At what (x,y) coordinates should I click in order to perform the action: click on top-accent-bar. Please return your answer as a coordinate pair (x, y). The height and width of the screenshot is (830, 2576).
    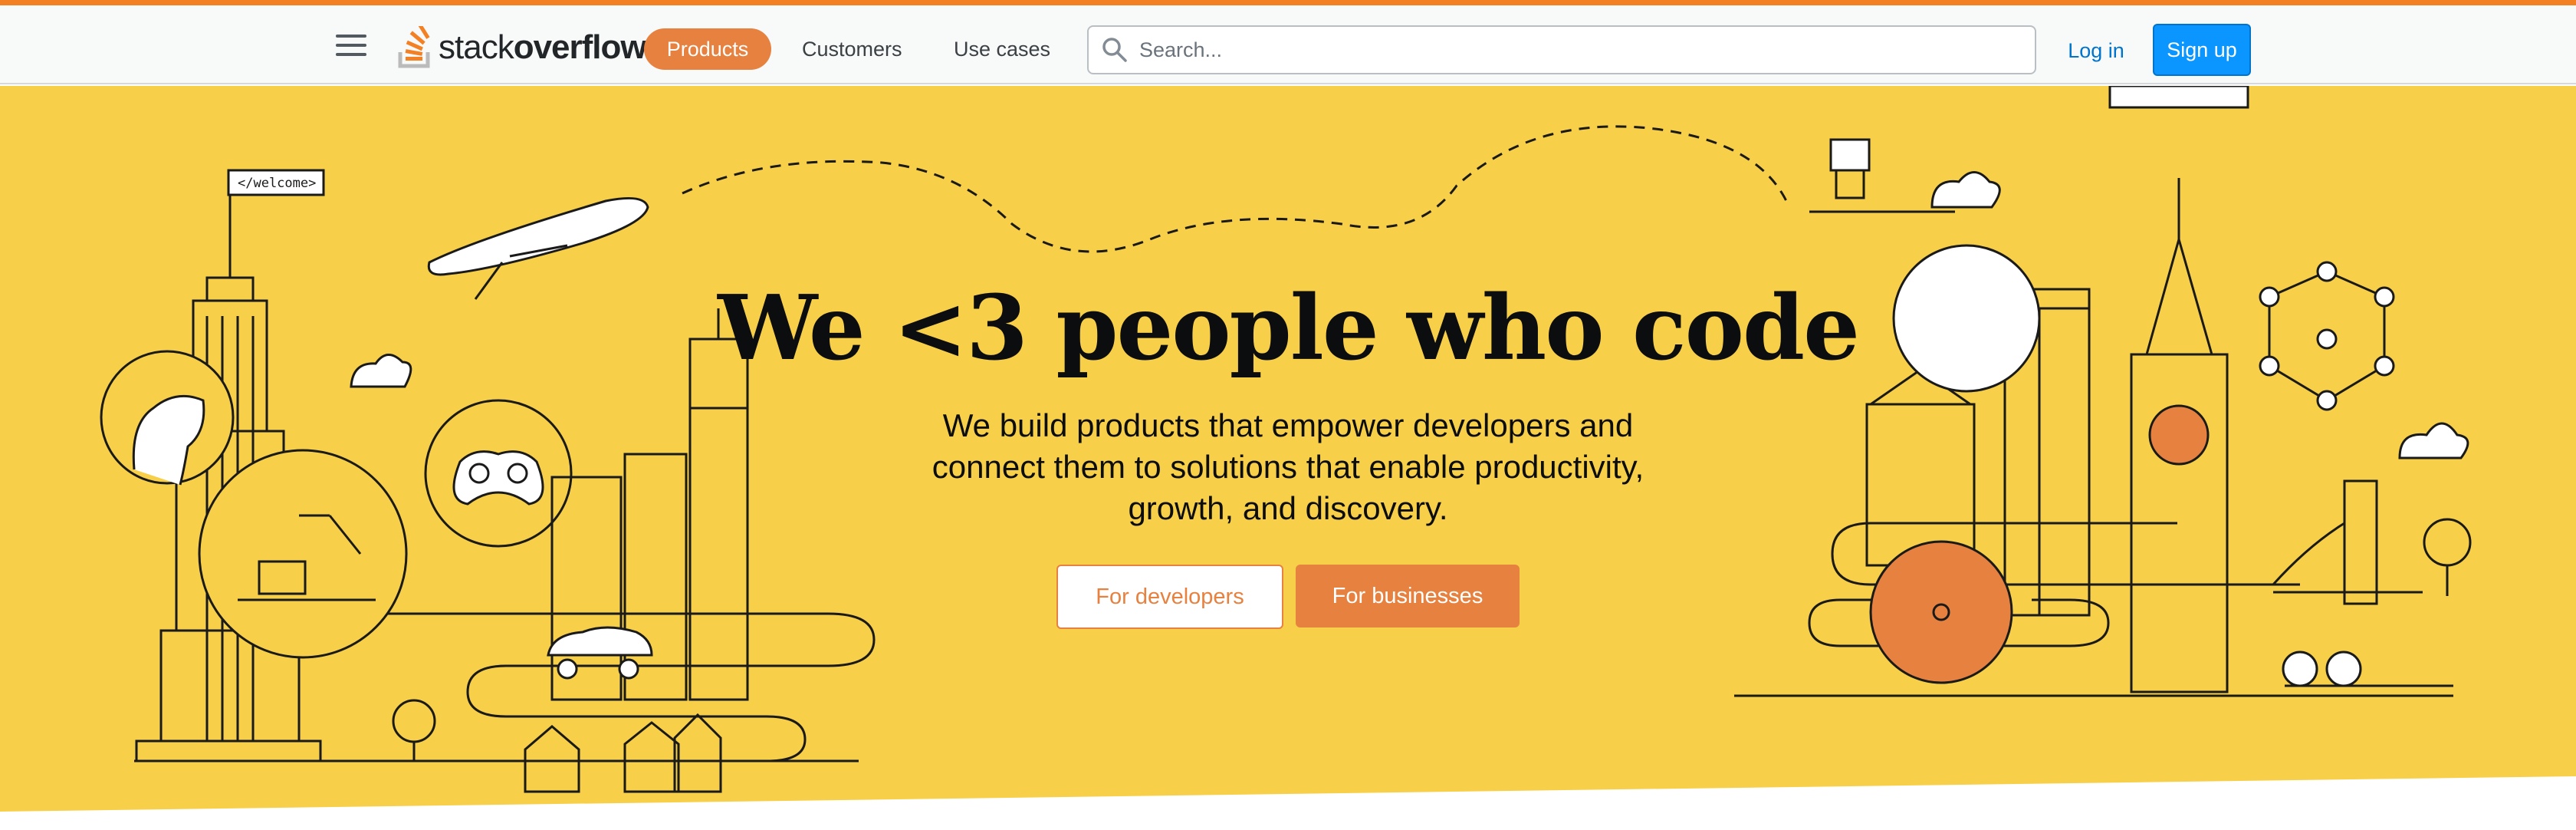
    Looking at the image, I should click on (1288, 3).